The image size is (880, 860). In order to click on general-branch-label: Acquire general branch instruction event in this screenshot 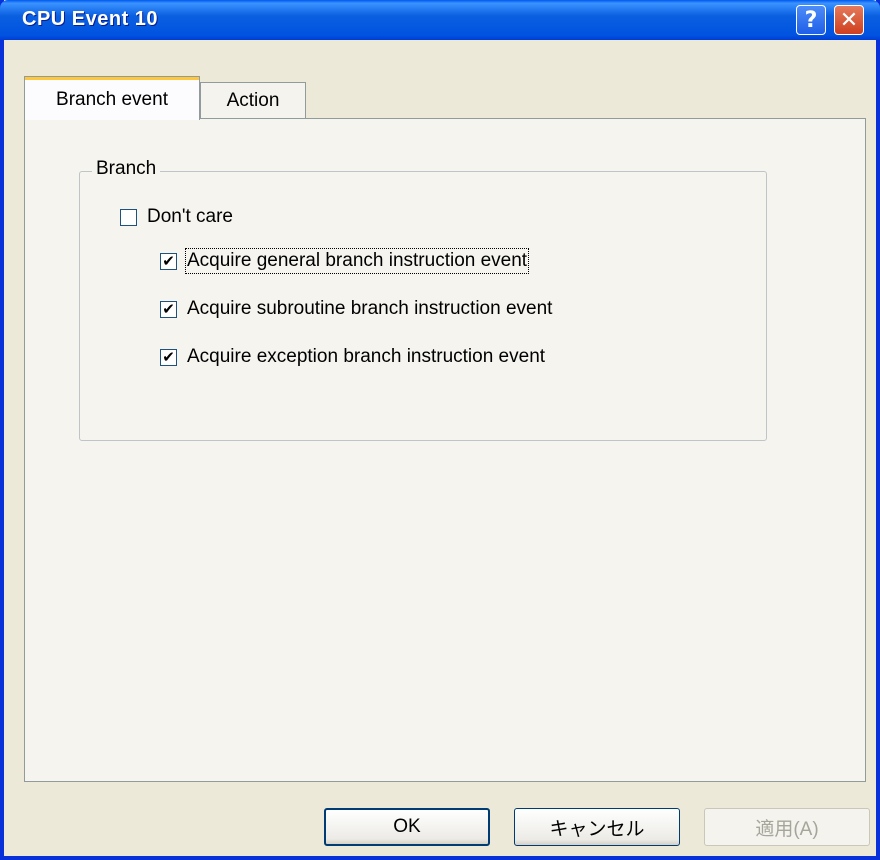, I will do `click(357, 261)`.